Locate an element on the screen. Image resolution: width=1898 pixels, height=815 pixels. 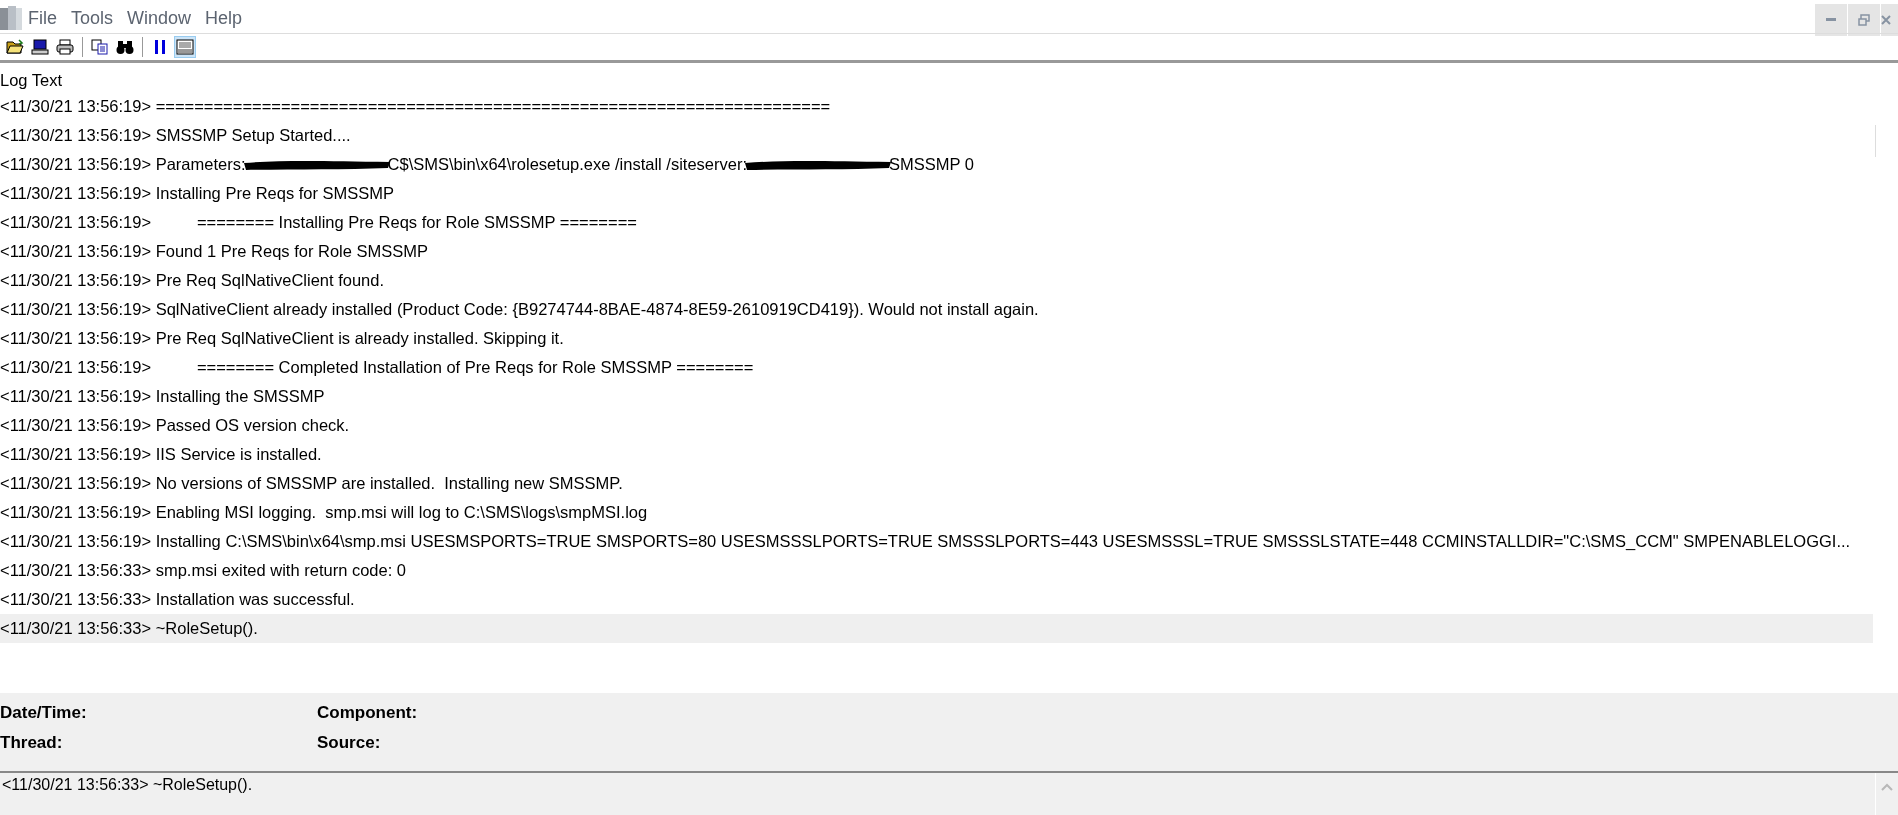
log-text: <11/30/21 13:56:19> SqlNativeClient already installed (Product Code: {B9274744-8BAE-4874-8E59-2610919CD419}). Would not install again. is located at coordinates (519, 309).